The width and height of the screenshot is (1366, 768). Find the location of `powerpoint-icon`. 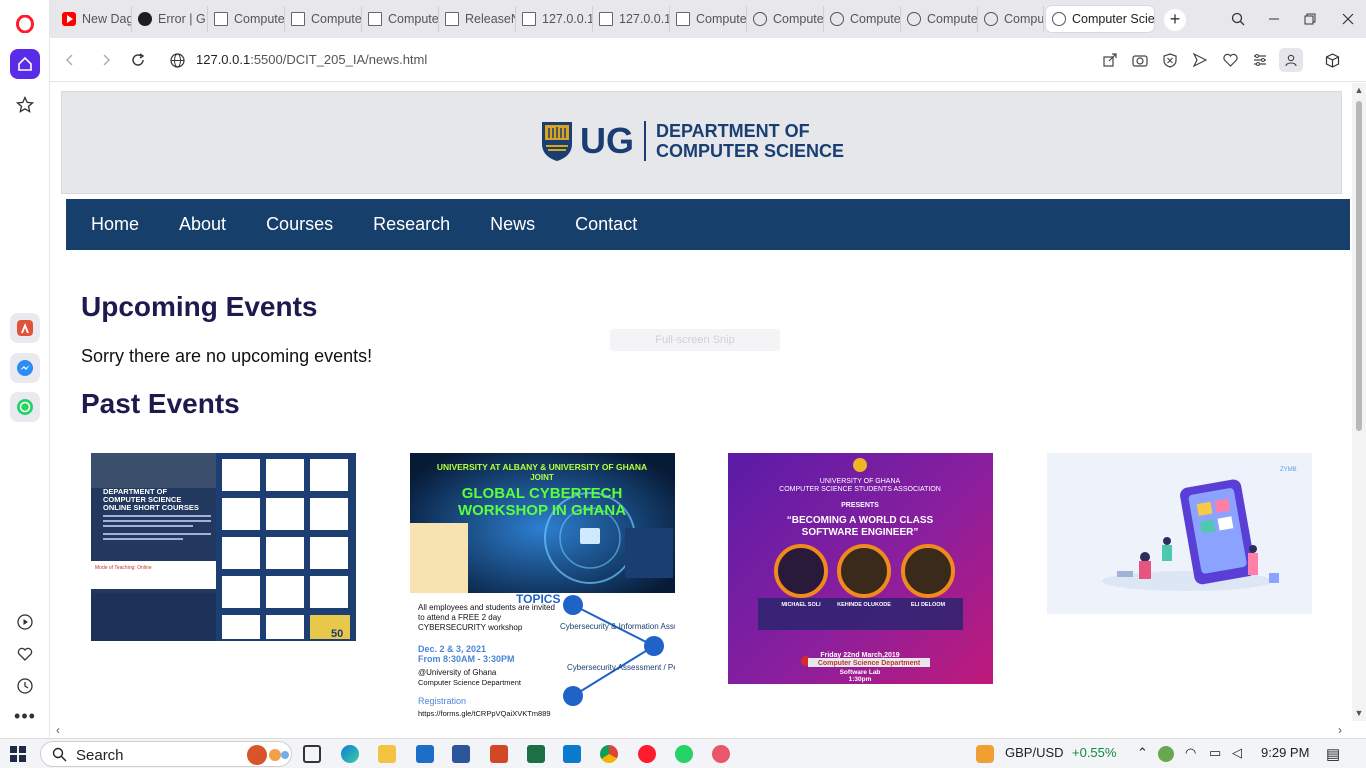

powerpoint-icon is located at coordinates (499, 754).